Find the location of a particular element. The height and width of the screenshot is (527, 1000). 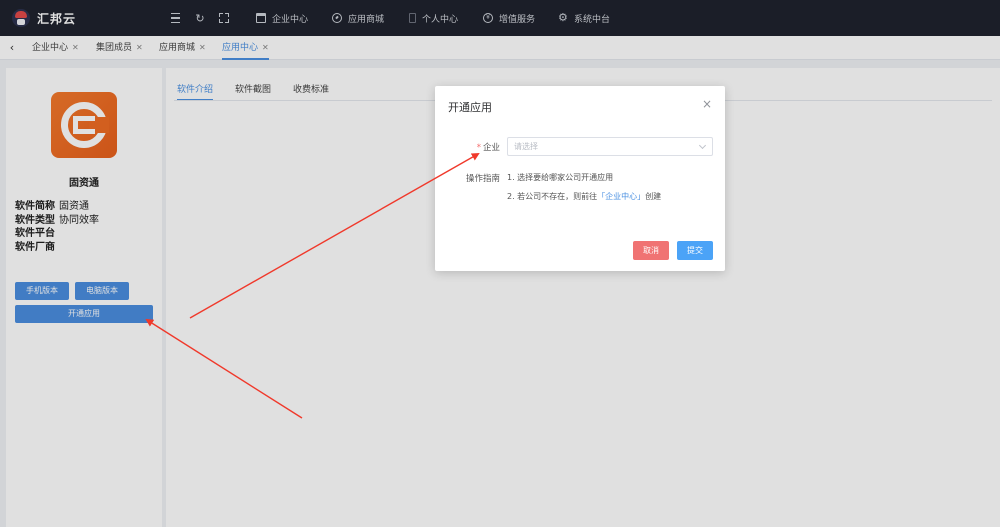

enterprise-center-link: 「企业中心」 is located at coordinates (621, 196).